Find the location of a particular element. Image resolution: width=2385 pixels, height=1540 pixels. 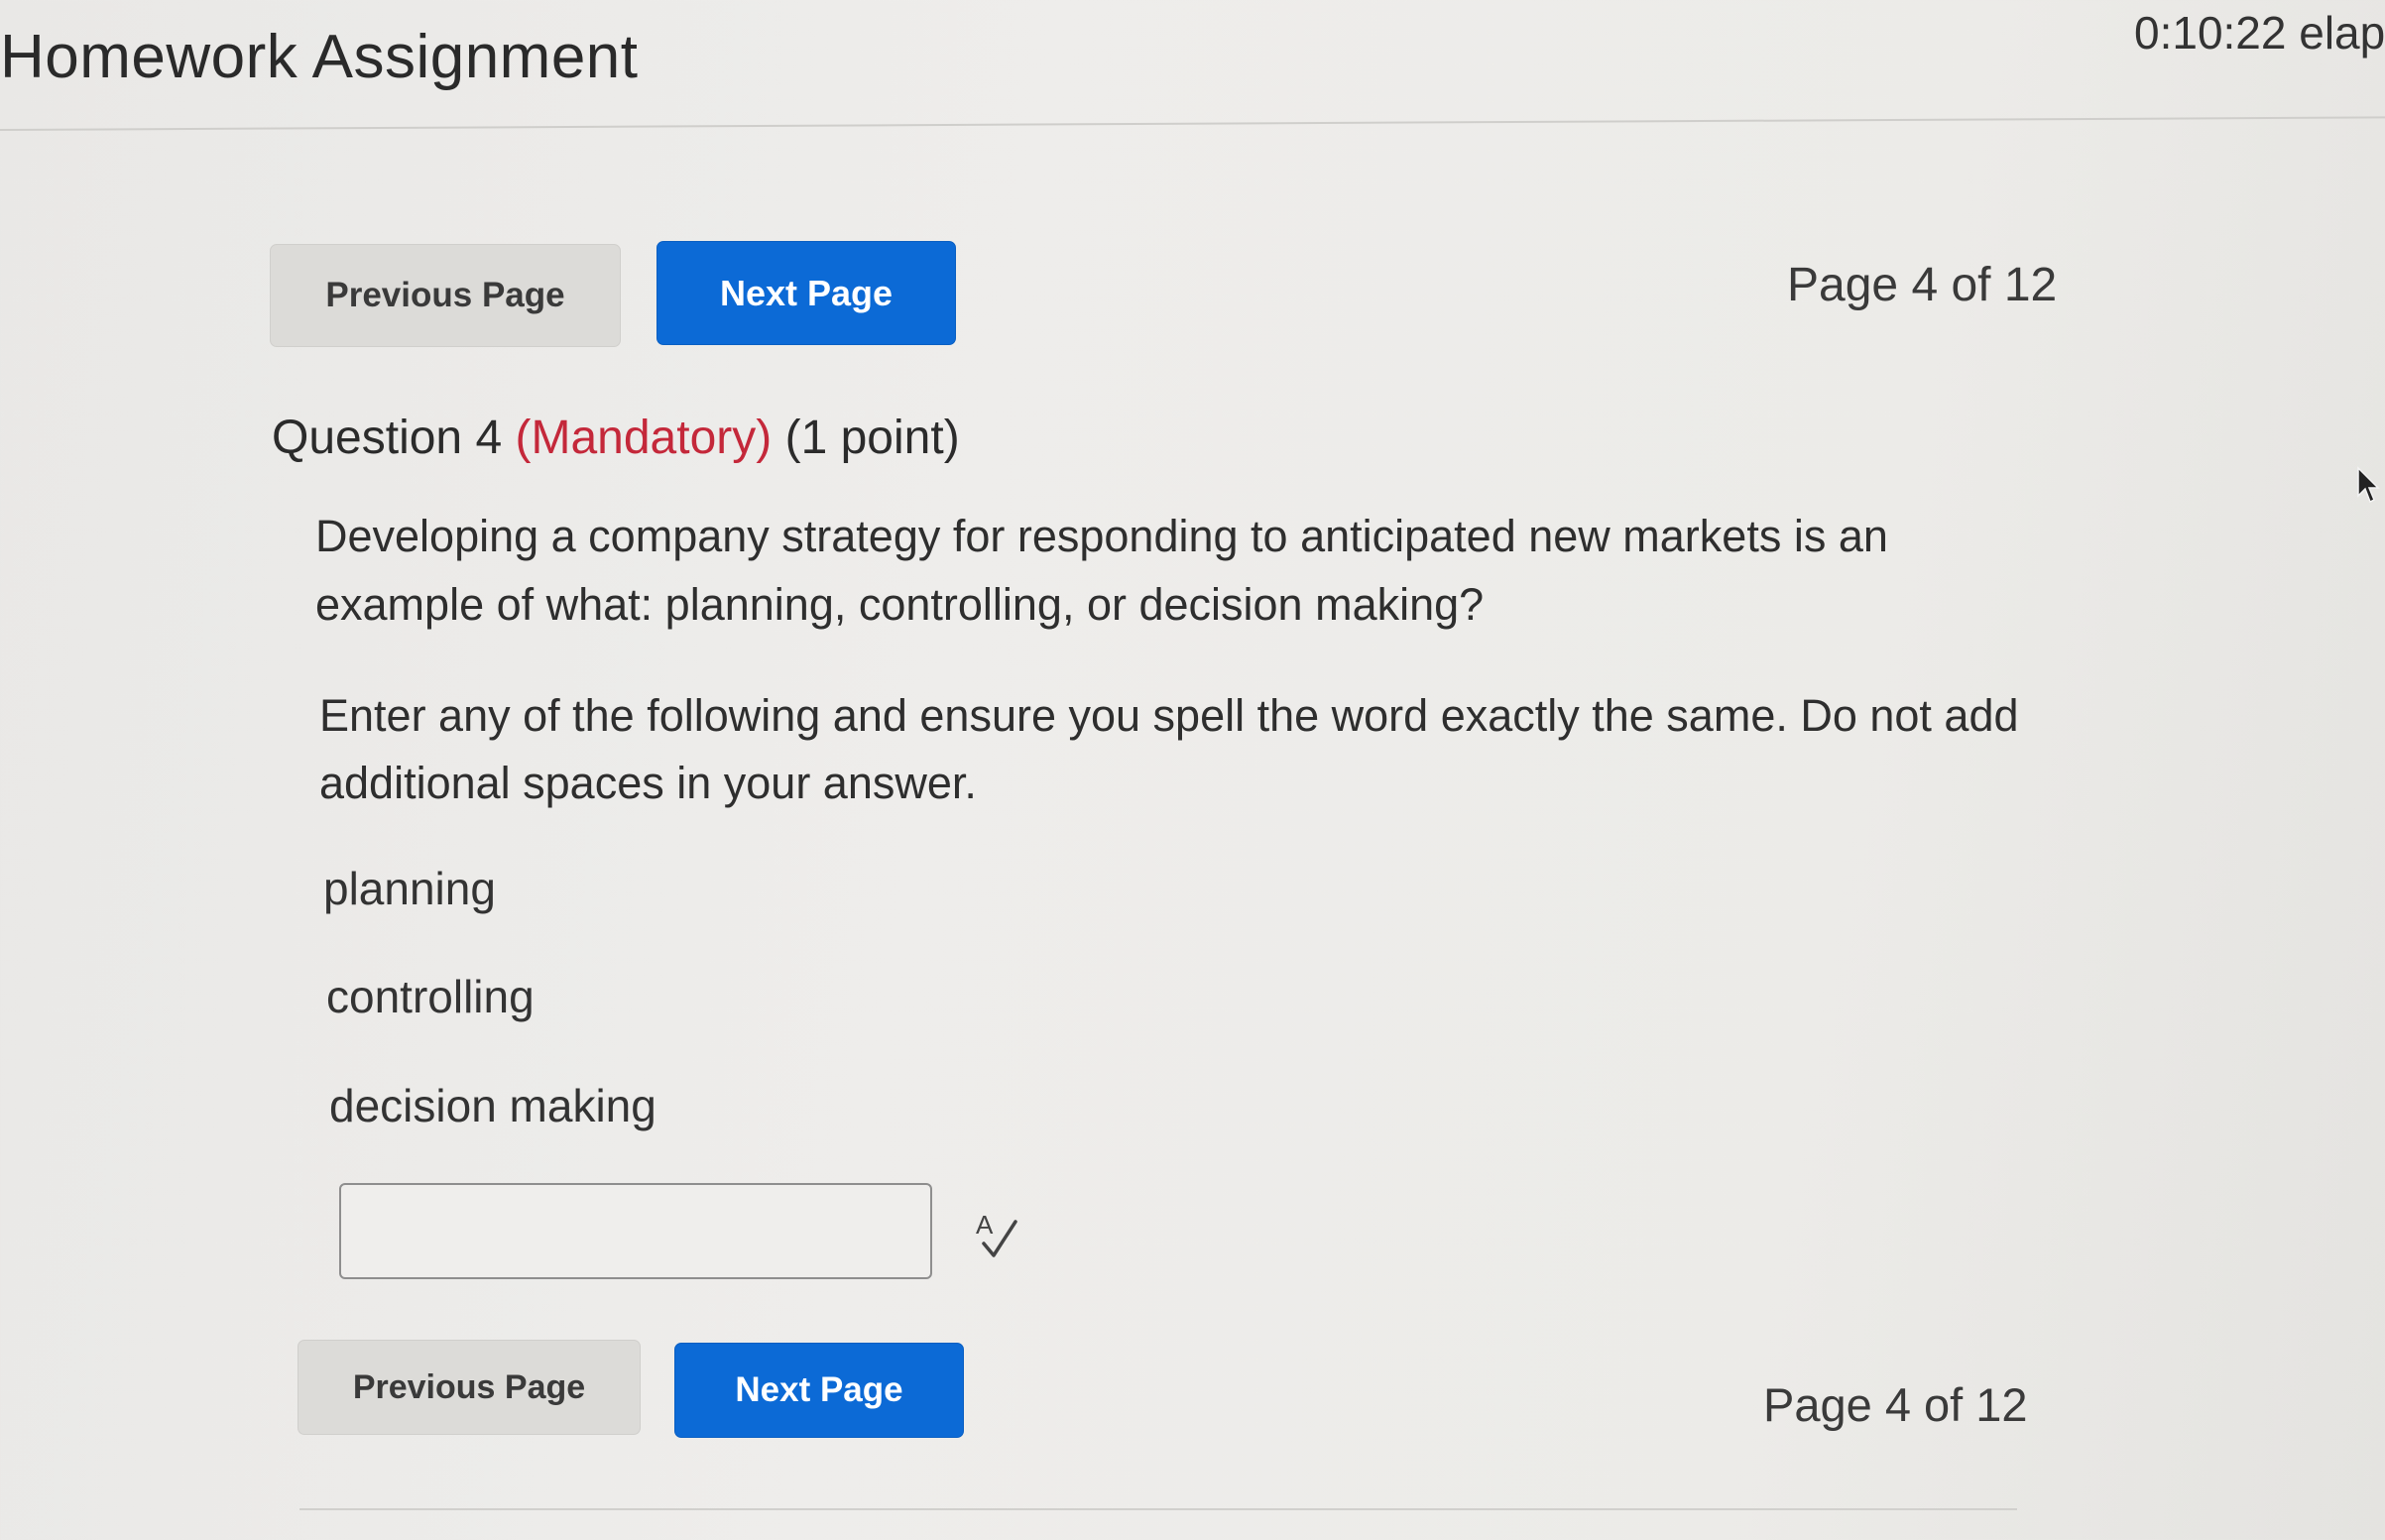

spellcheck-icon: A is located at coordinates (997, 1235).